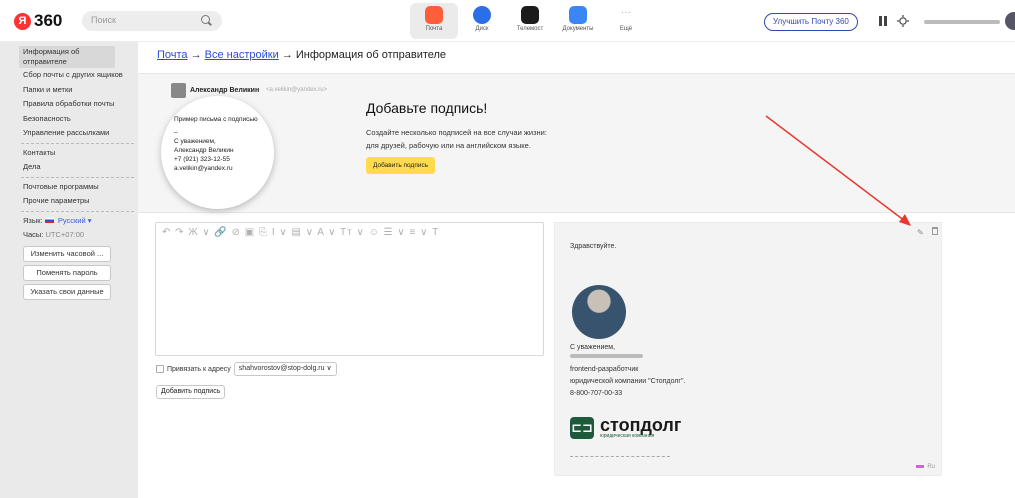 This screenshot has width=1015, height=498. I want to click on stopdolg-logo: ⊏⊐ стопдолг юридическая компания, so click(626, 427).